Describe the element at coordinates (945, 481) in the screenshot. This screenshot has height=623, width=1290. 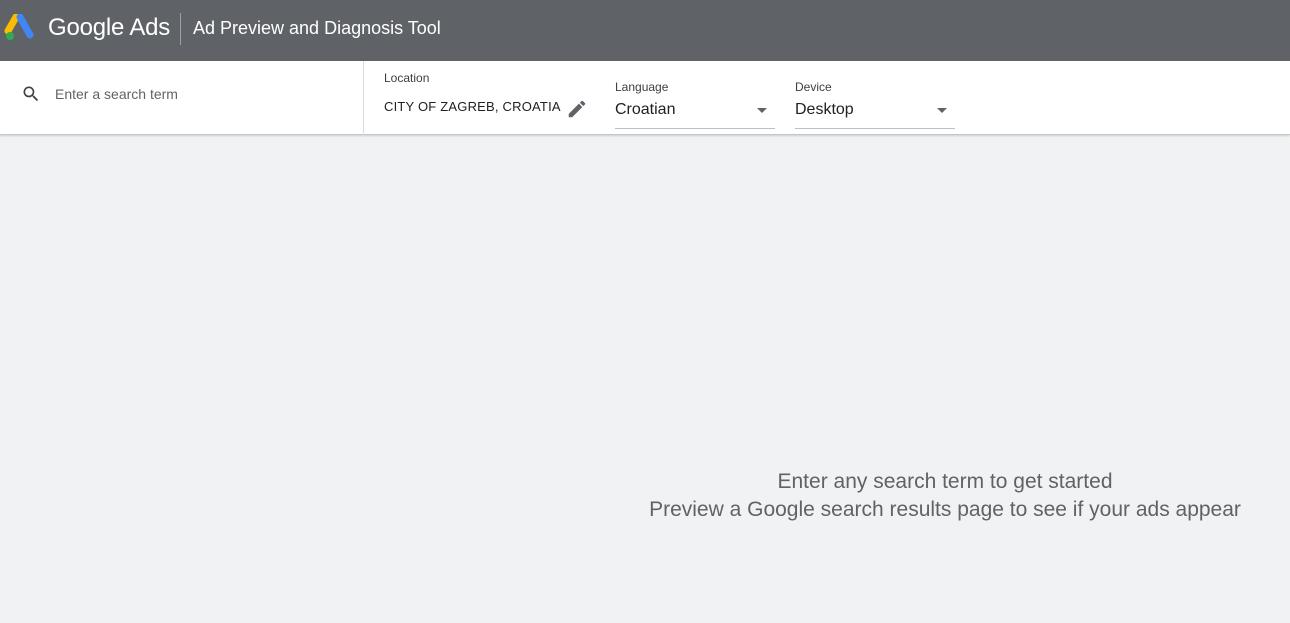
I see `empty-state-title: Enter any search term to get started` at that location.